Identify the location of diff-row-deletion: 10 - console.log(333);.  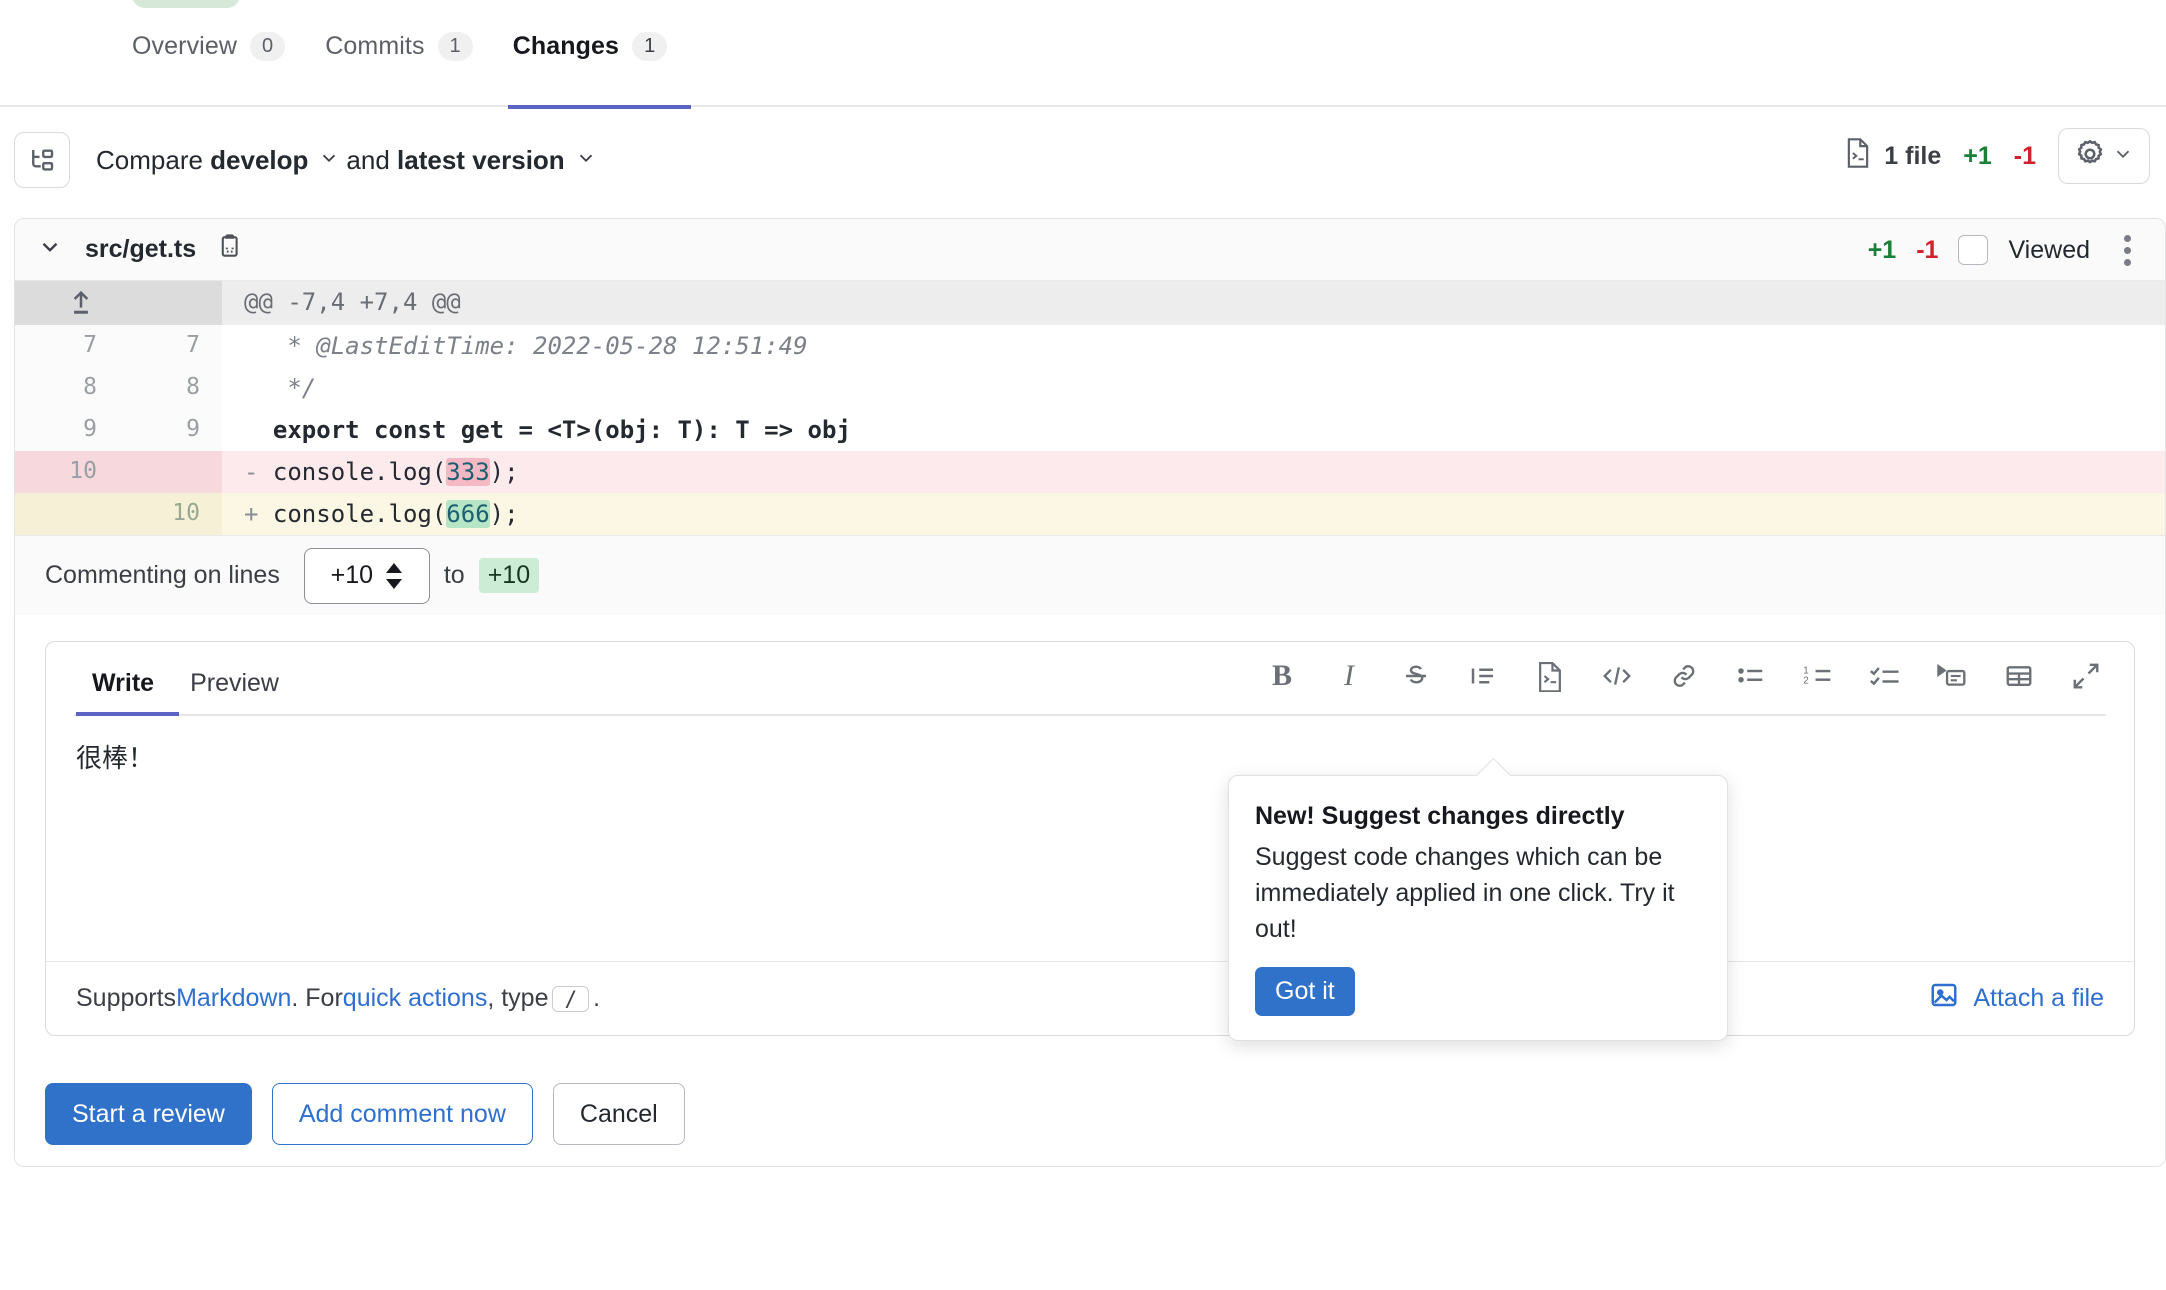
(1090, 472).